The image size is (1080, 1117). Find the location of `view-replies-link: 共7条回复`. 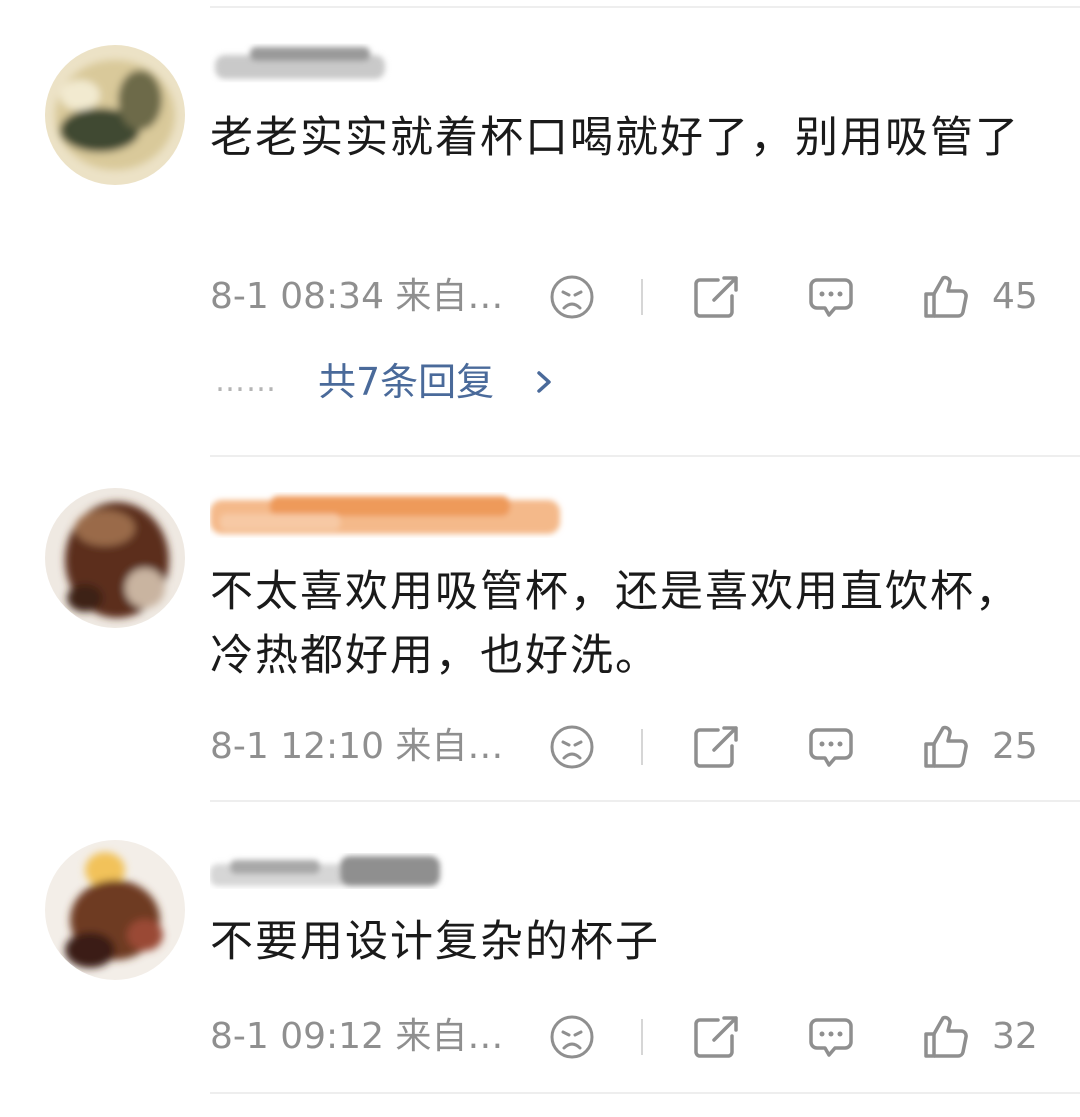

view-replies-link: 共7条回复 is located at coordinates (406, 382).